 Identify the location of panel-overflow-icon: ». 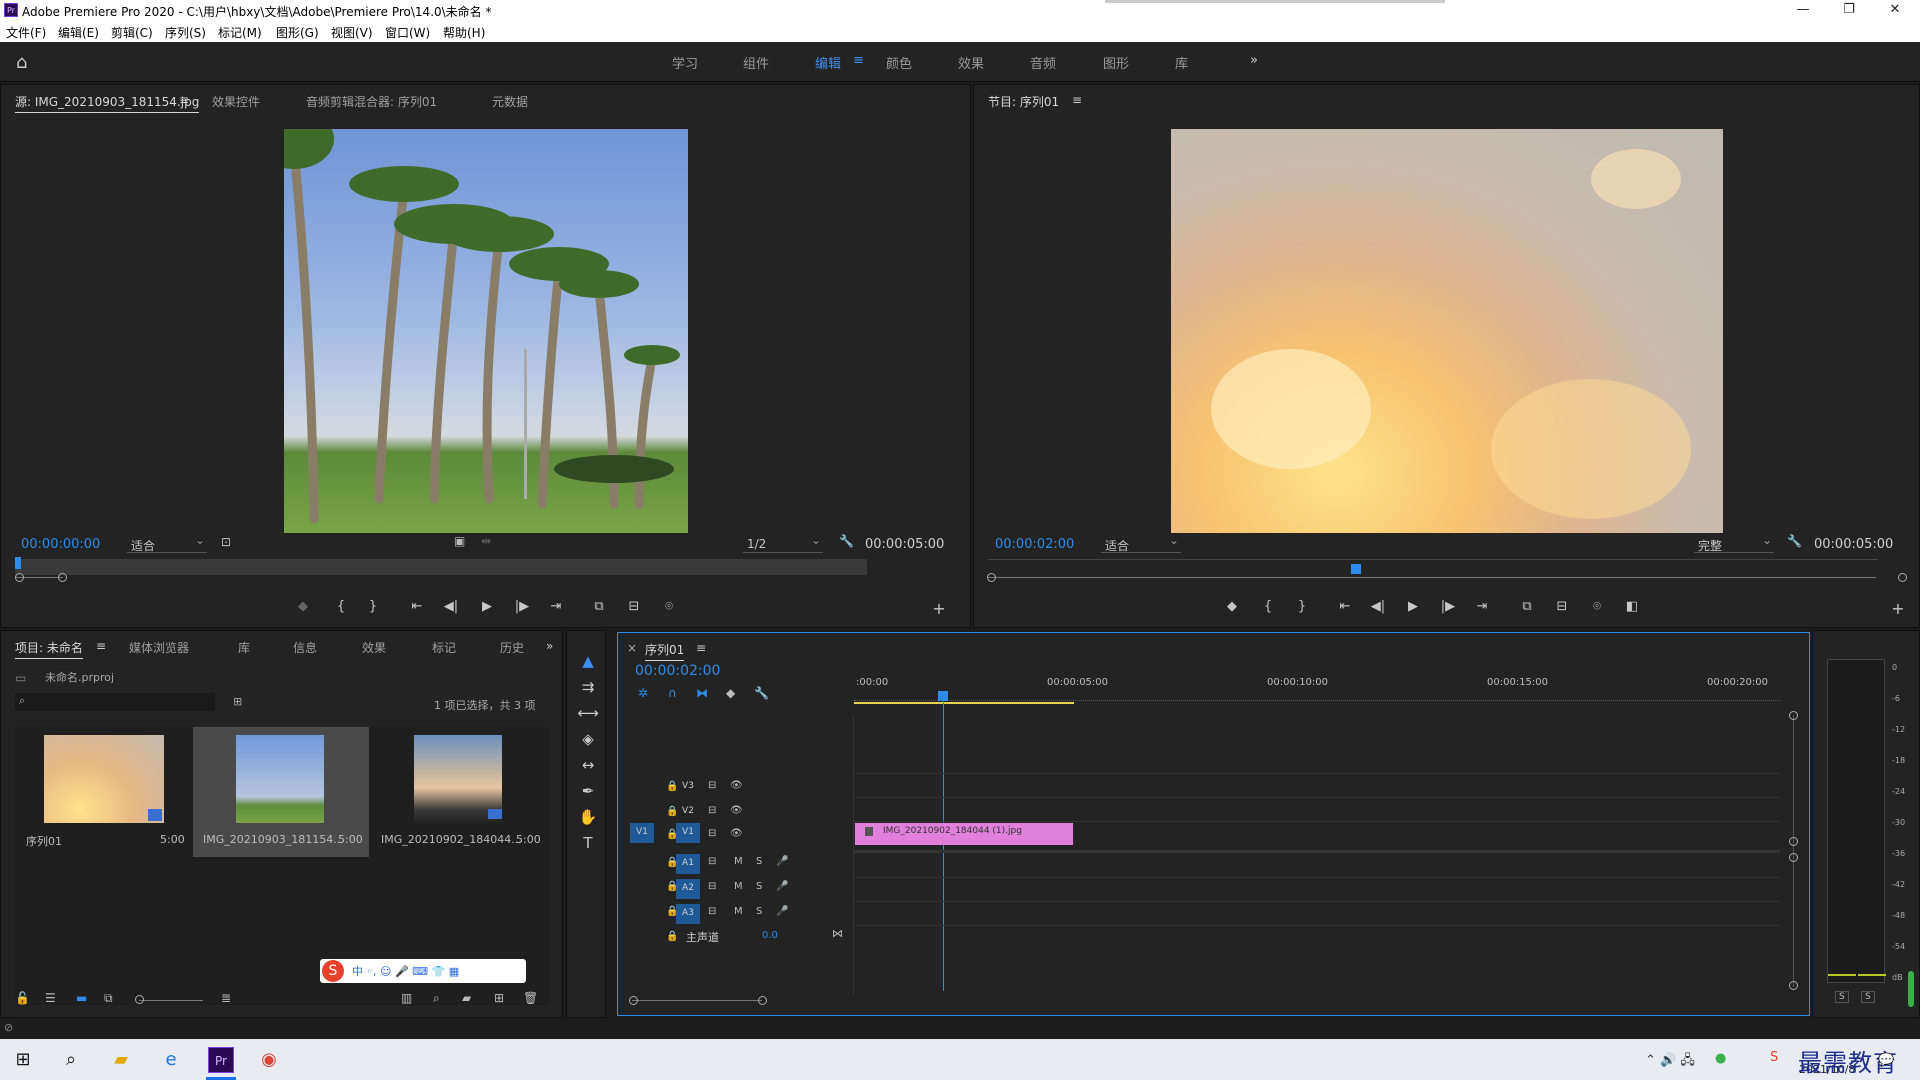
(549, 646).